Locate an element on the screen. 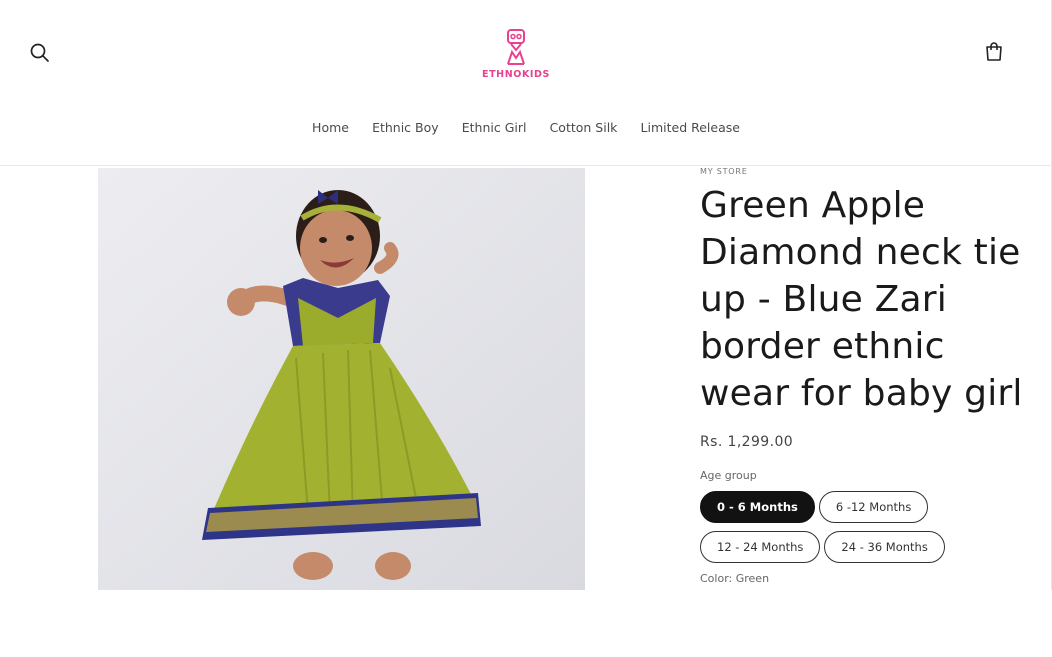 This screenshot has height=657, width=1052. logo-icon is located at coordinates (516, 47).